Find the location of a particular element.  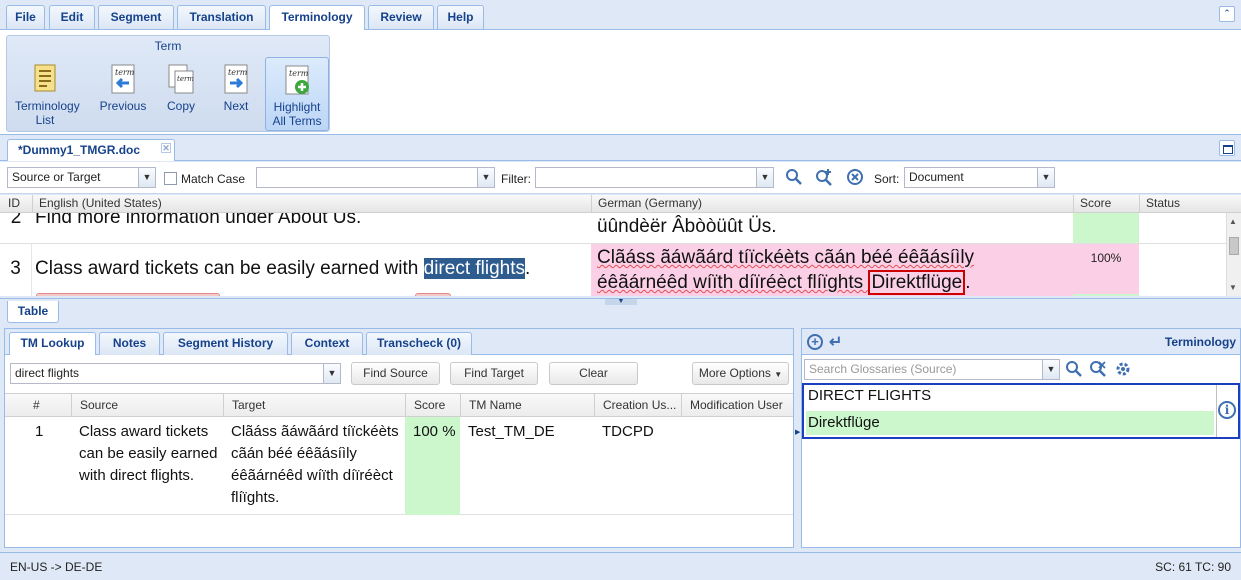

document-tab-bar: *Dummy1_TMGR.doc ✕ is located at coordinates (620, 148).